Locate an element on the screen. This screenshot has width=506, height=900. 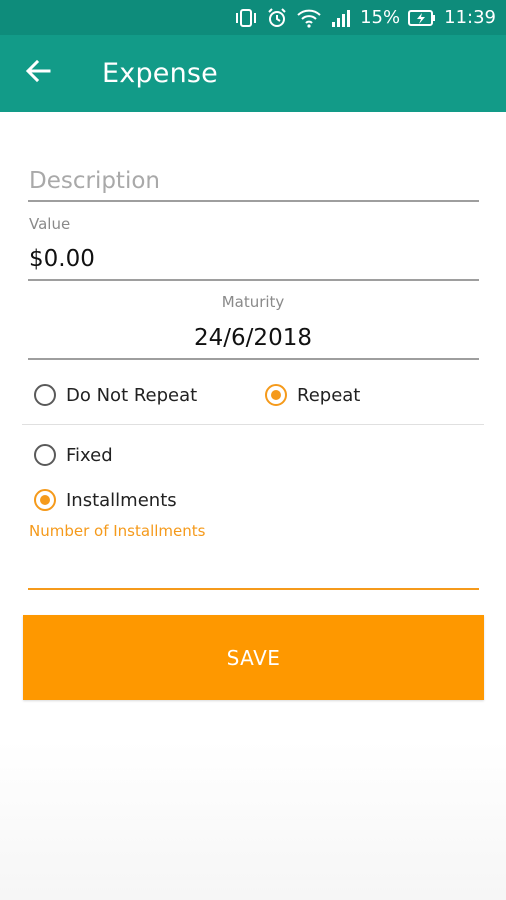
description-input: Description is located at coordinates (94, 181).